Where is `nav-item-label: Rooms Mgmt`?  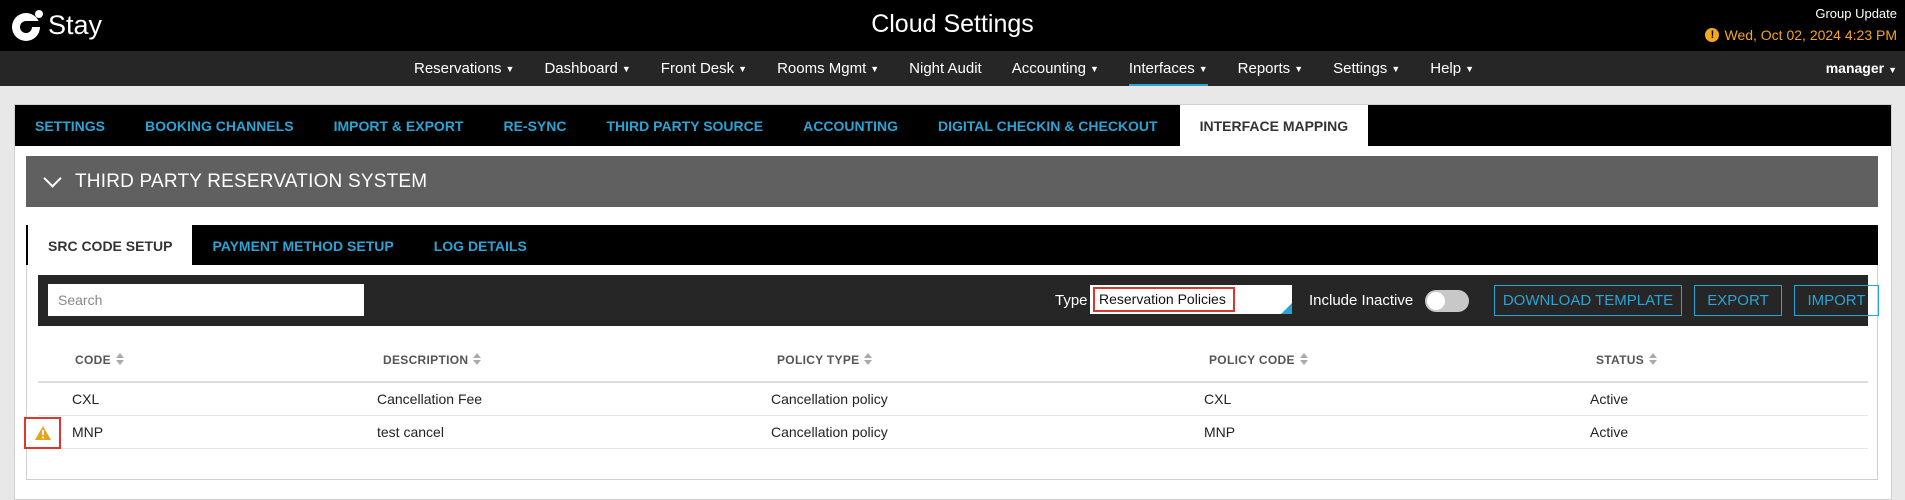
nav-item-label: Rooms Mgmt is located at coordinates (822, 68).